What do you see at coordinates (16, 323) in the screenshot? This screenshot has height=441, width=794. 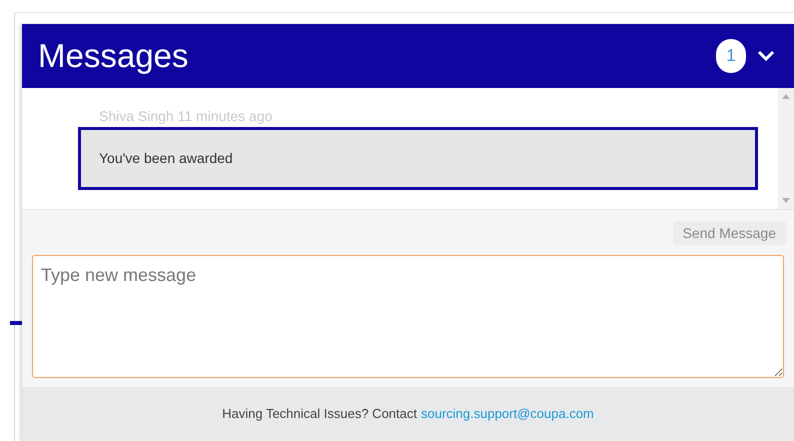 I see `accent-mark` at bounding box center [16, 323].